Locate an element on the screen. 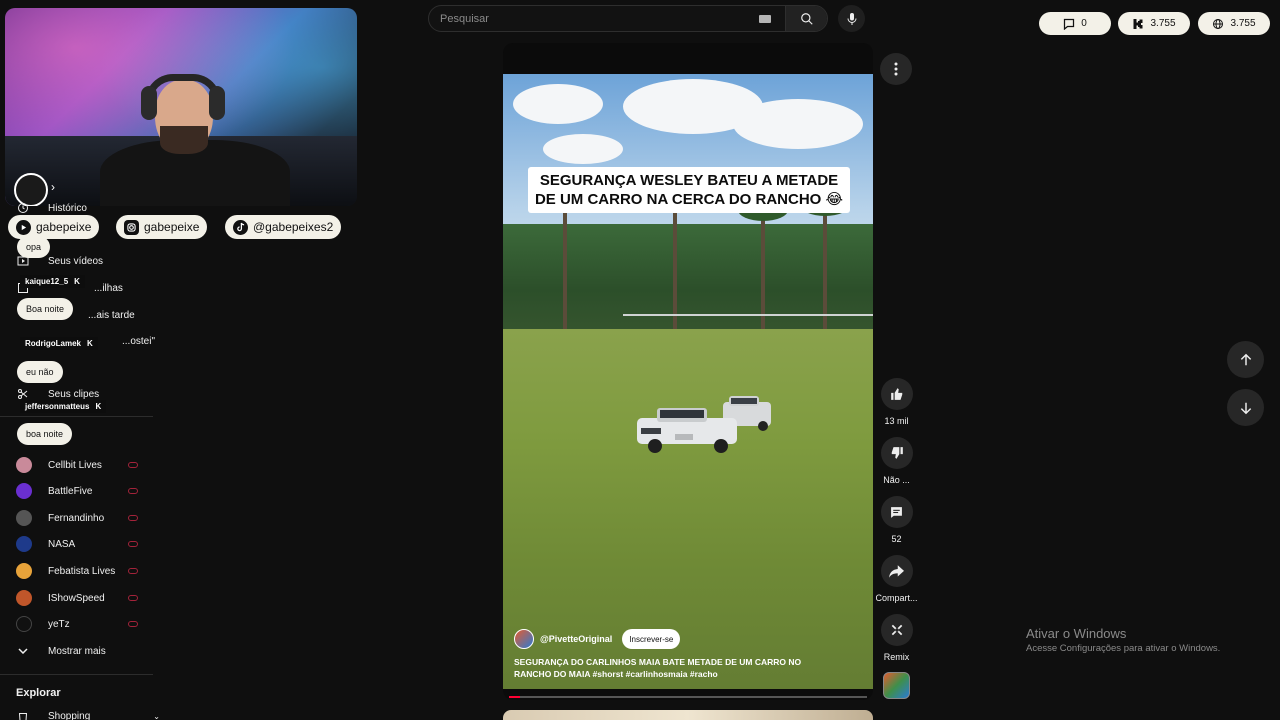  like-button is located at coordinates (896, 394).